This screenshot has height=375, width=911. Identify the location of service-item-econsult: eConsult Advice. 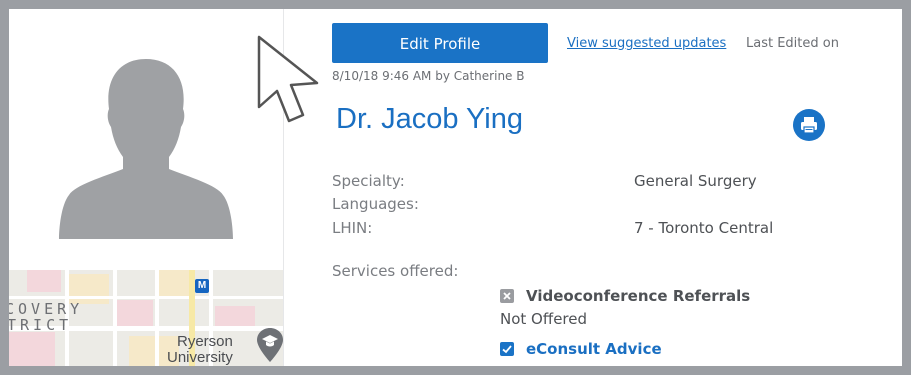
(581, 349).